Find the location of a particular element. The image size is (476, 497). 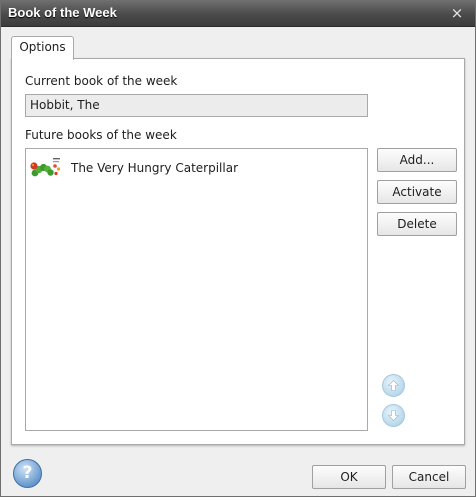

current-book-field: Hobbit, The is located at coordinates (196, 105).